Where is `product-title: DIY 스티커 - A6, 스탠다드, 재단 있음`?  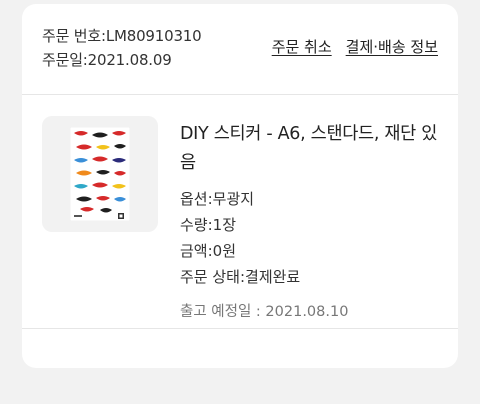
product-title: DIY 스티커 - A6, 스탠다드, 재단 있음 is located at coordinates (315, 149).